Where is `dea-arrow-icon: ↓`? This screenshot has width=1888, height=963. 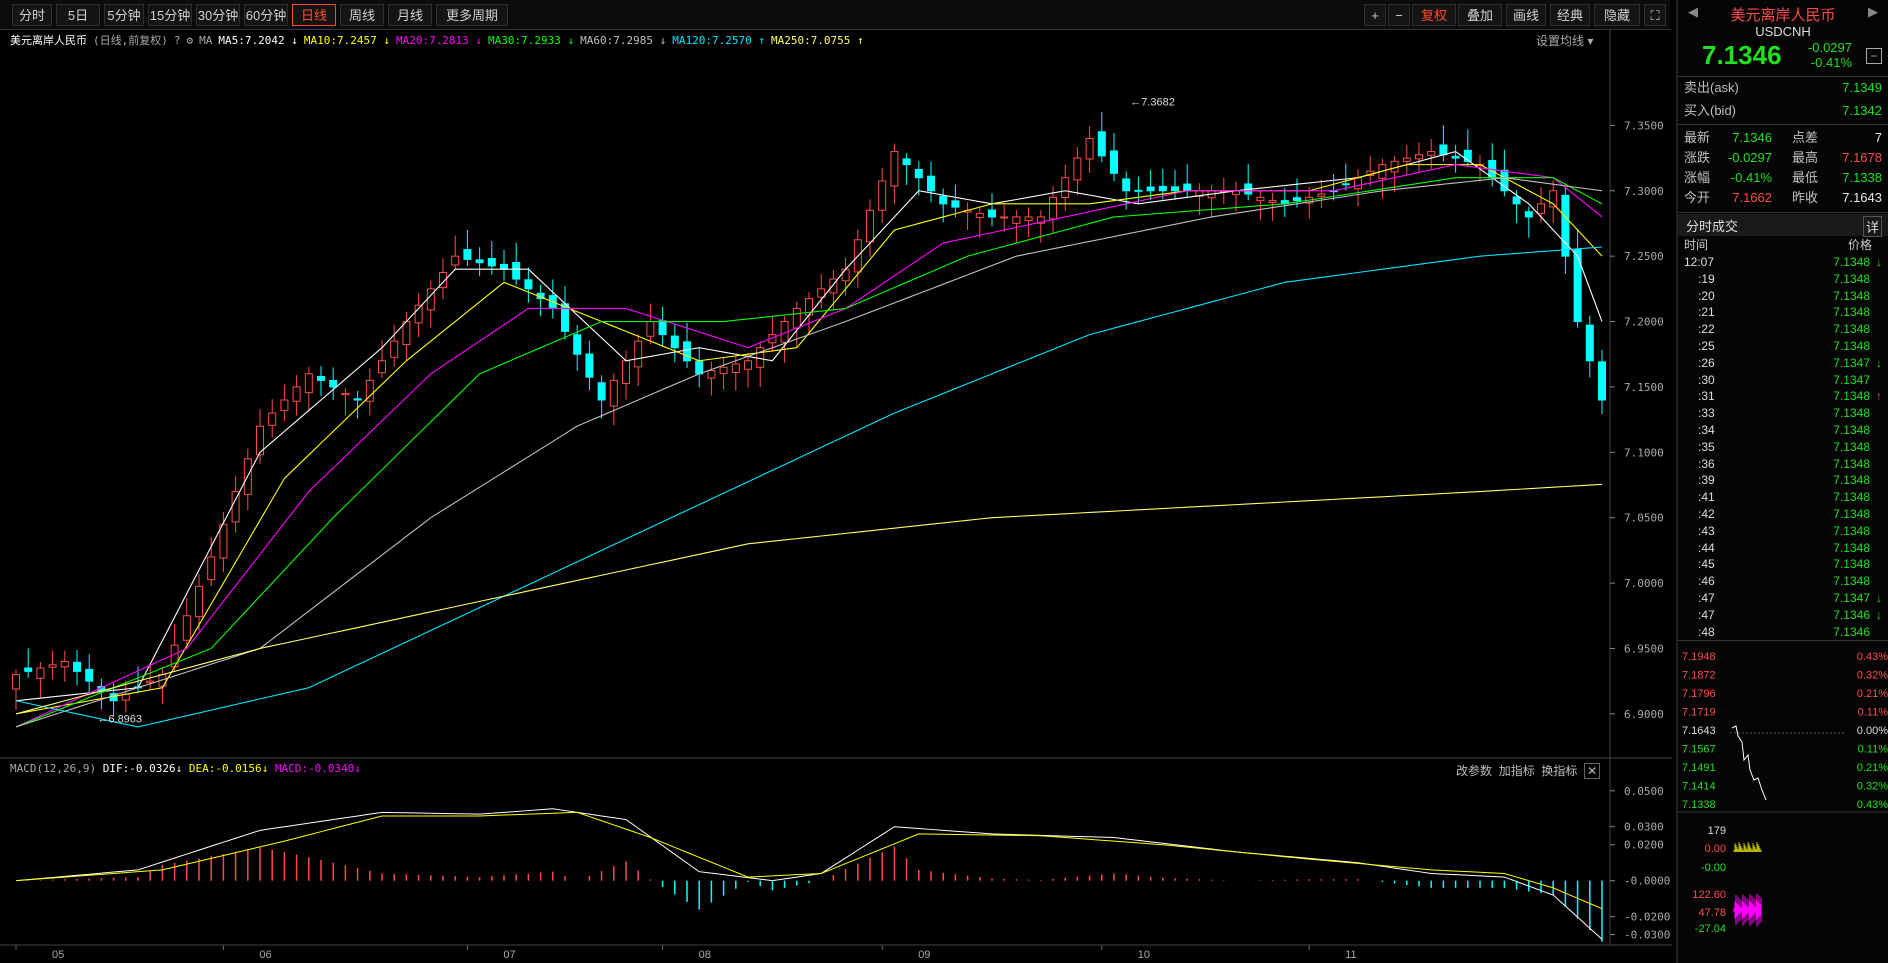 dea-arrow-icon: ↓ is located at coordinates (265, 768).